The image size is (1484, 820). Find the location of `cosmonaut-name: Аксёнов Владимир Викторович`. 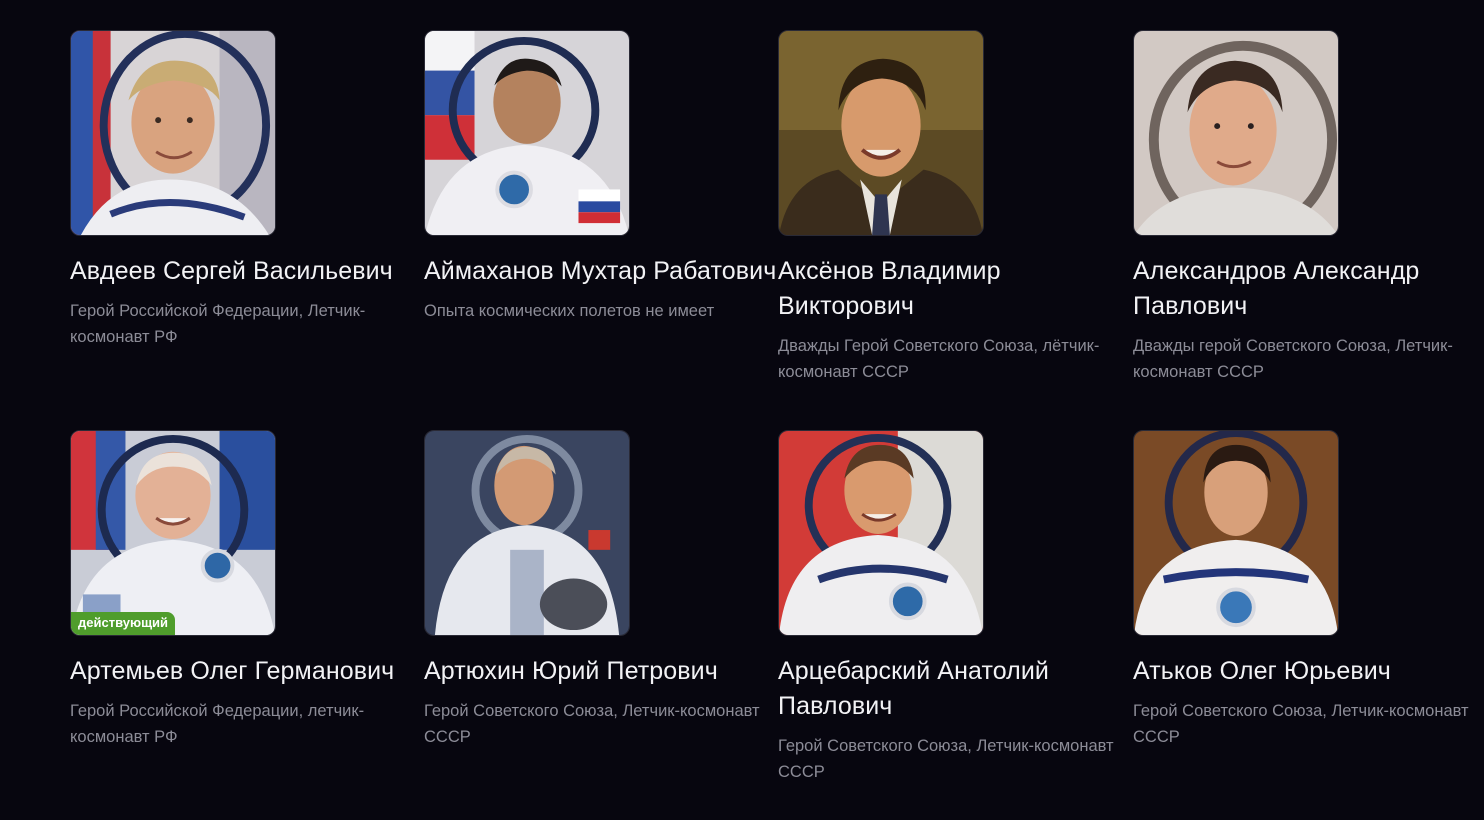

cosmonaut-name: Аксёнов Владимир Викторович is located at coordinates (955, 289).